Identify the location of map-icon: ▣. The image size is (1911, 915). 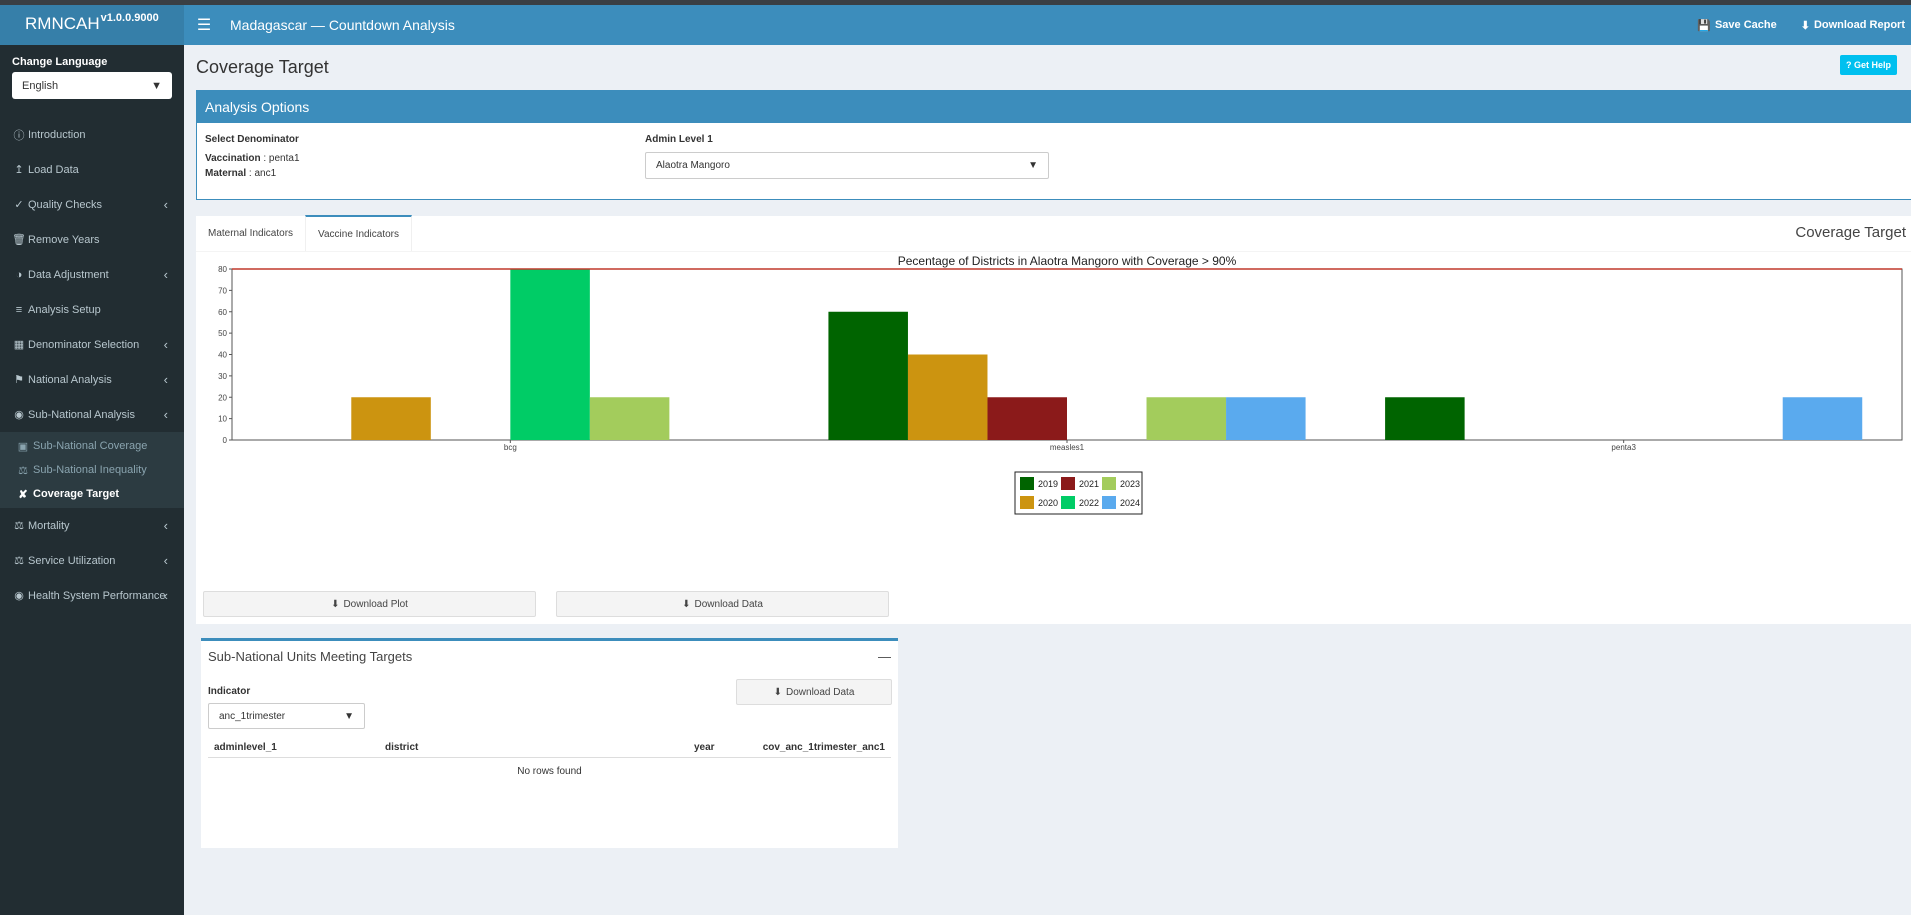
(23, 446).